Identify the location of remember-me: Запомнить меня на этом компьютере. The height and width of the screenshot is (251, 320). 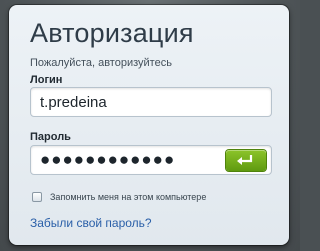
(119, 197).